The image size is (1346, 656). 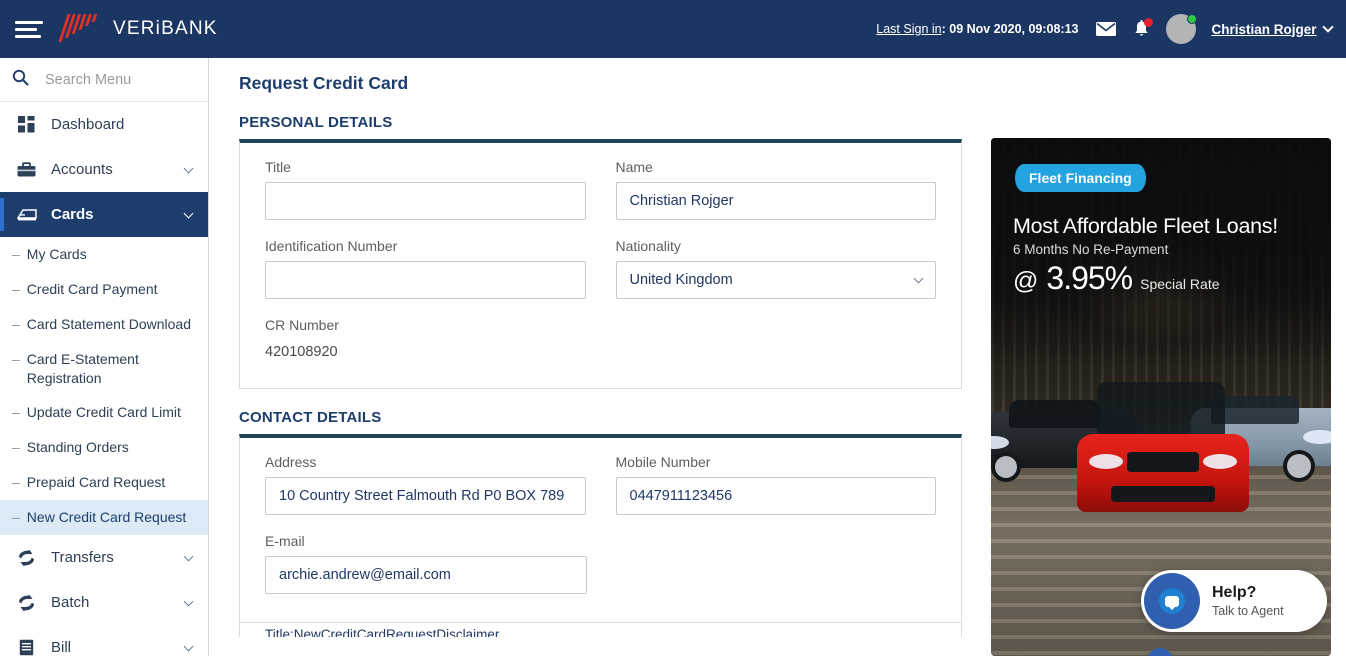 I want to click on ad-rate-label: Special Rate, so click(x=1180, y=284).